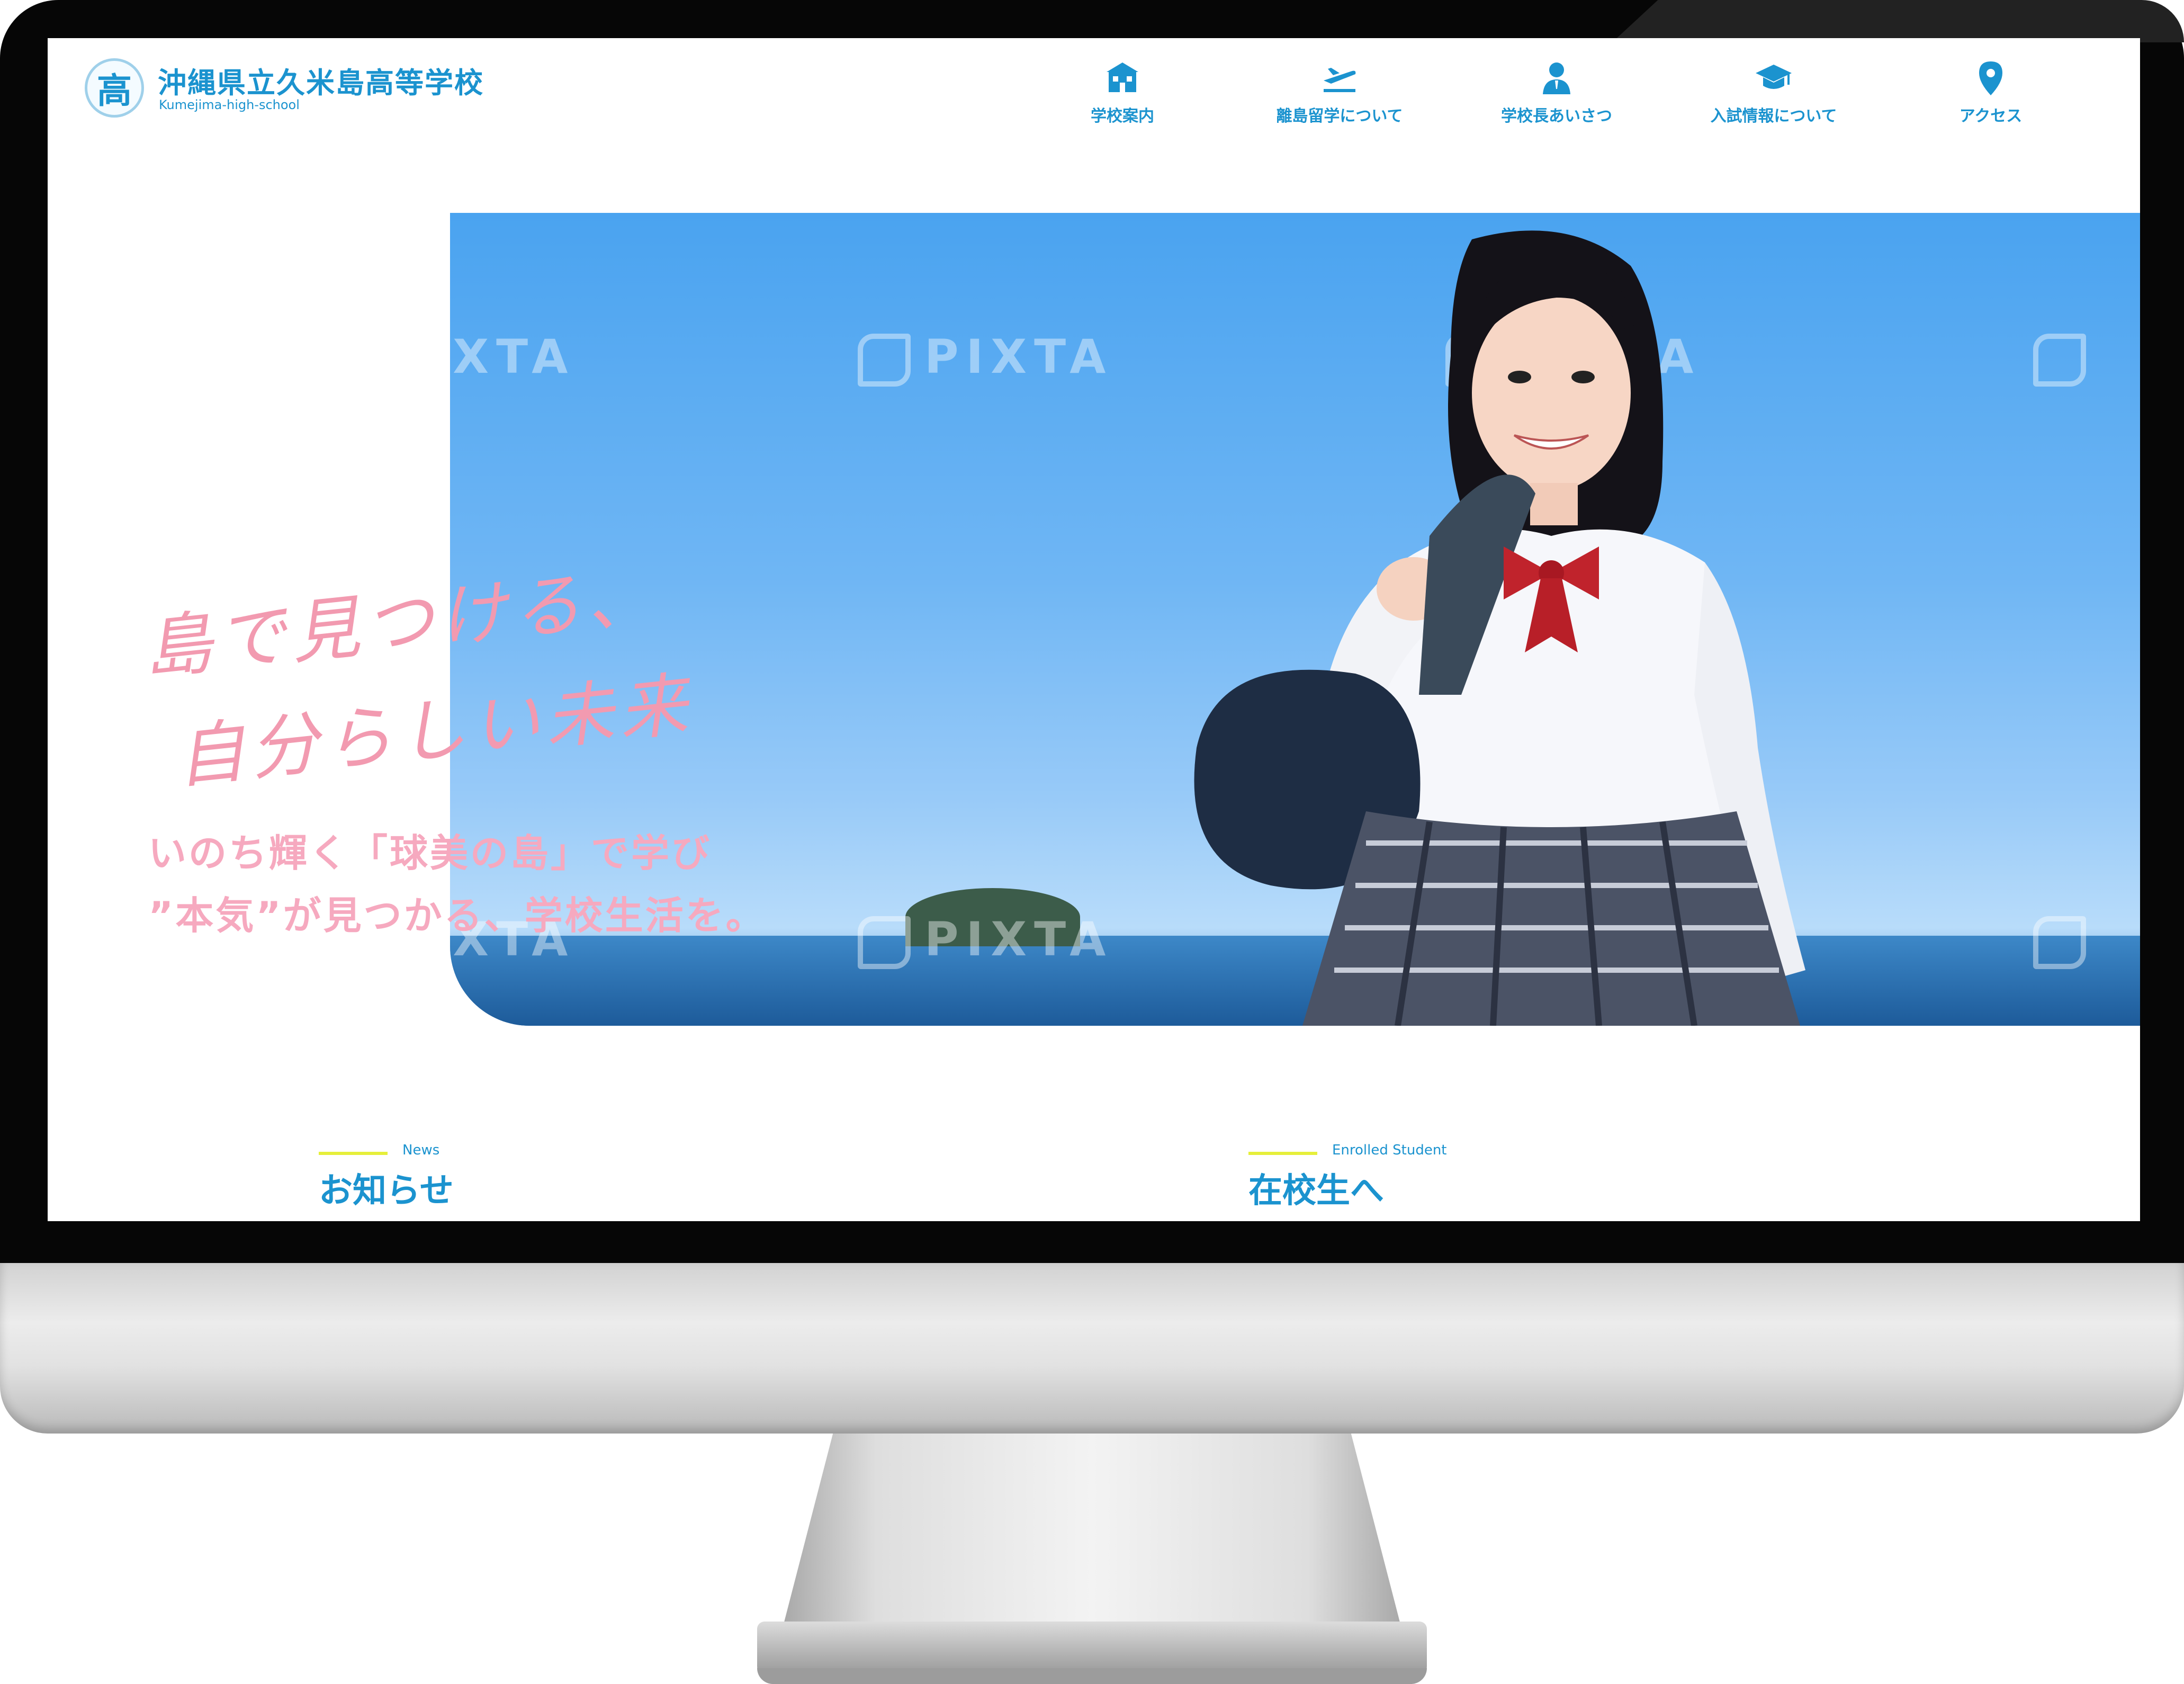 The width and height of the screenshot is (2184, 1684). What do you see at coordinates (1122, 99) in the screenshot?
I see `nav-item-school-guide: 学校案内` at bounding box center [1122, 99].